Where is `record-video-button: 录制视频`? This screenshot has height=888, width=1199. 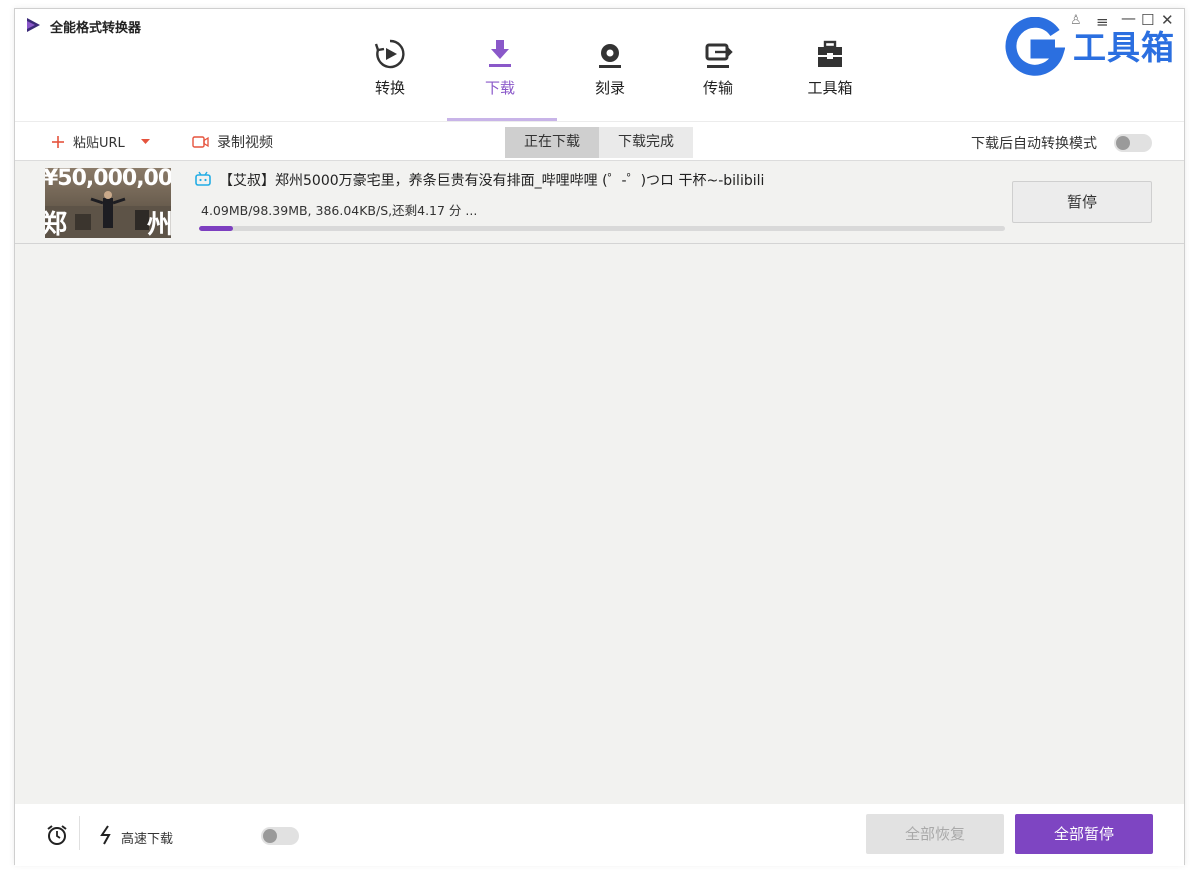 record-video-button: 录制视频 is located at coordinates (232, 142).